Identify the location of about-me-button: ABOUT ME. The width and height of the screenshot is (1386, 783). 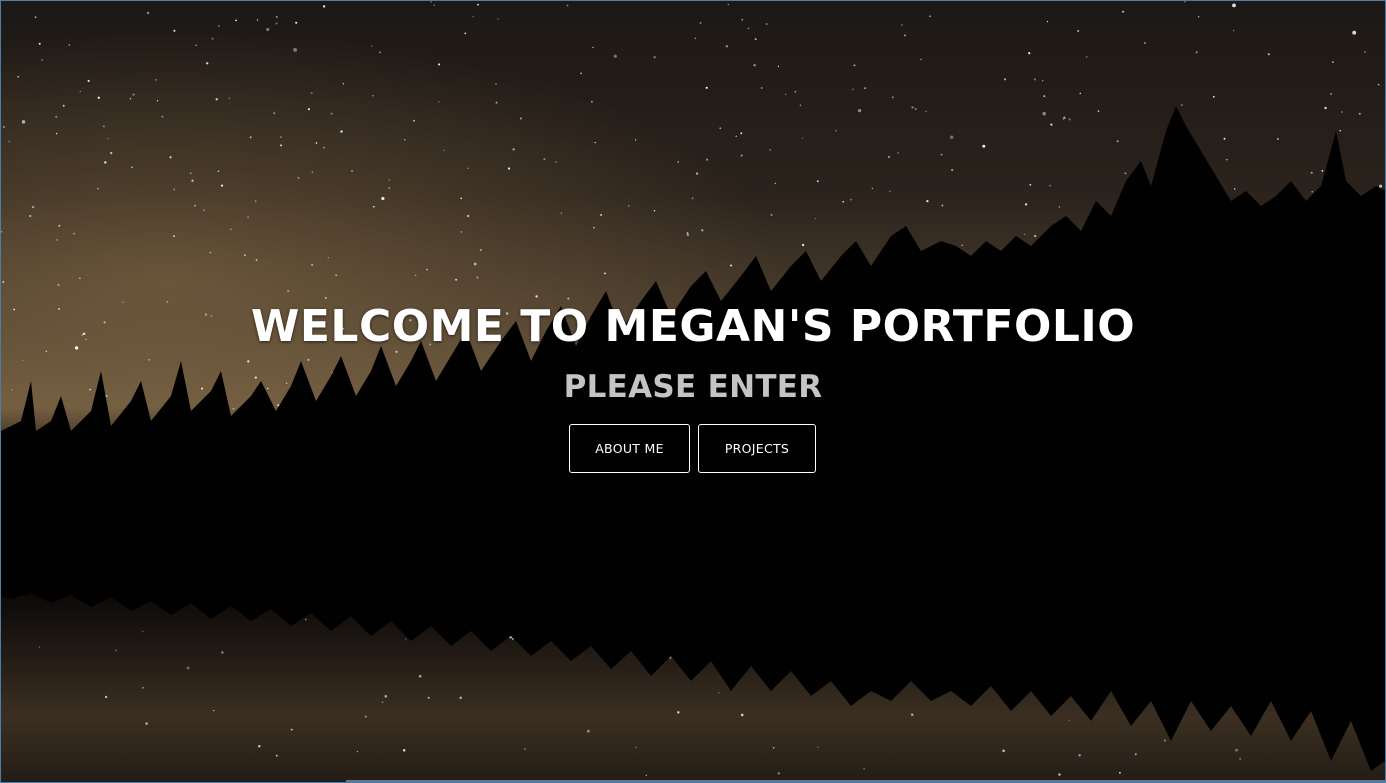
(629, 448).